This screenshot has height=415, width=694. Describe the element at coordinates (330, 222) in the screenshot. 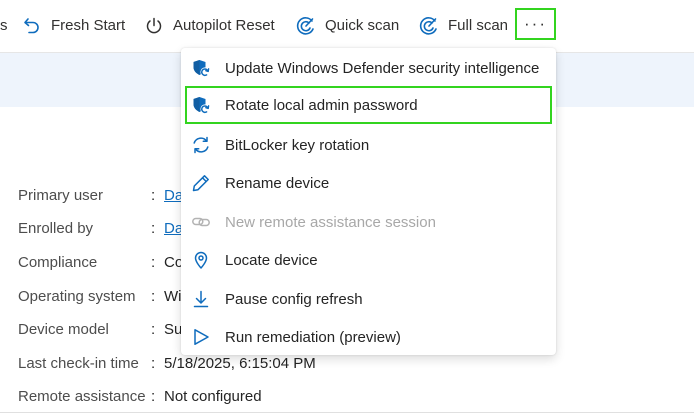

I see `menu-item-label: New remote assistance session` at that location.